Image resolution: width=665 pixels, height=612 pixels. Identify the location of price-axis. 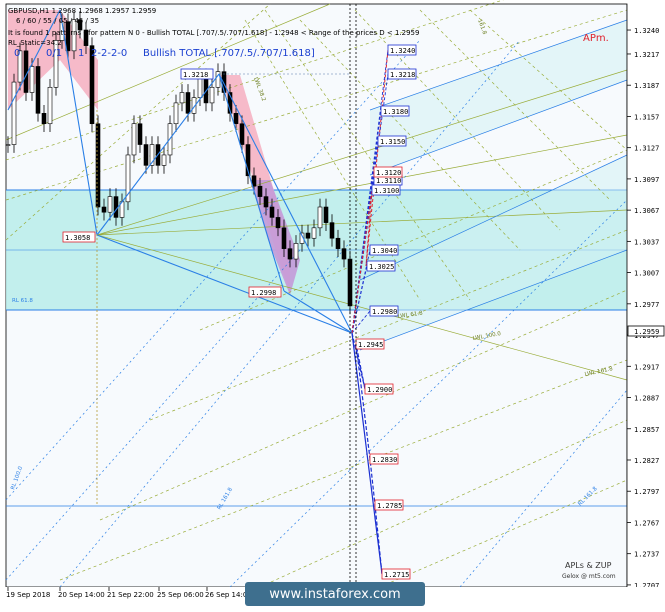
(646, 295).